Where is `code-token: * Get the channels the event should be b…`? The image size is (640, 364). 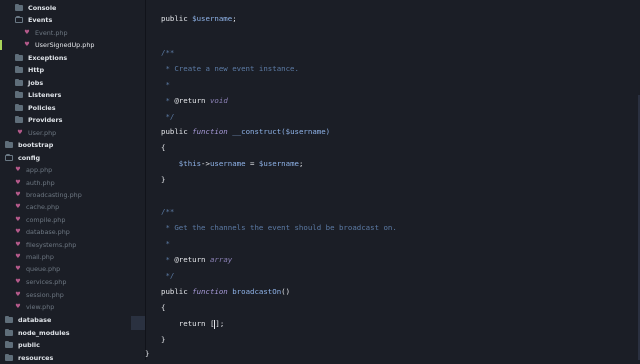 code-token: * Get the channels the event should be b… is located at coordinates (279, 227).